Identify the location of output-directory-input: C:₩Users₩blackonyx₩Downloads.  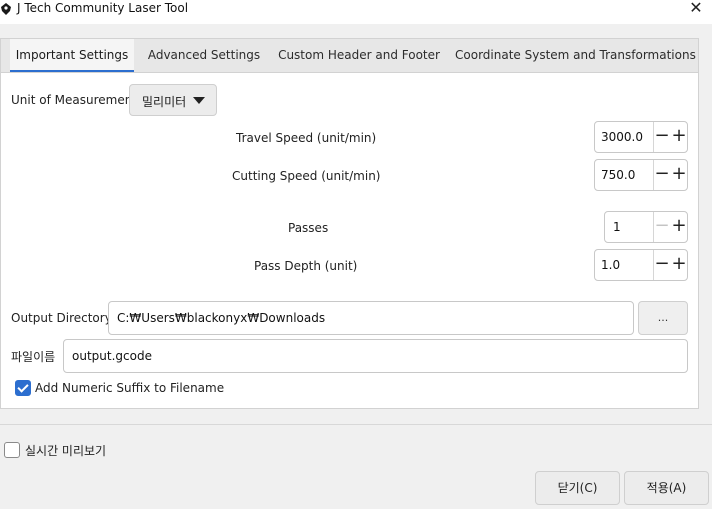
(371, 318).